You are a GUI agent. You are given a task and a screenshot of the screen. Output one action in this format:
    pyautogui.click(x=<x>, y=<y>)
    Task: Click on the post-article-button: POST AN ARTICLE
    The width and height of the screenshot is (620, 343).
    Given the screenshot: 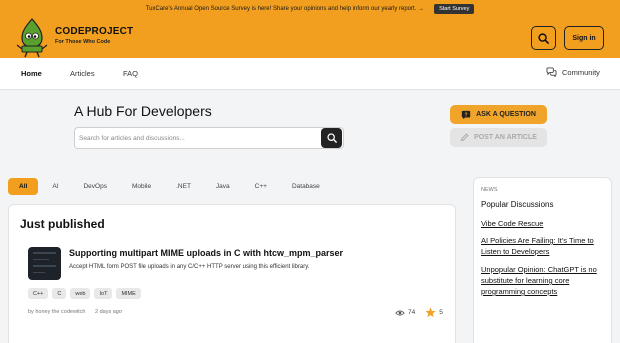 What is the action you would take?
    pyautogui.click(x=498, y=137)
    